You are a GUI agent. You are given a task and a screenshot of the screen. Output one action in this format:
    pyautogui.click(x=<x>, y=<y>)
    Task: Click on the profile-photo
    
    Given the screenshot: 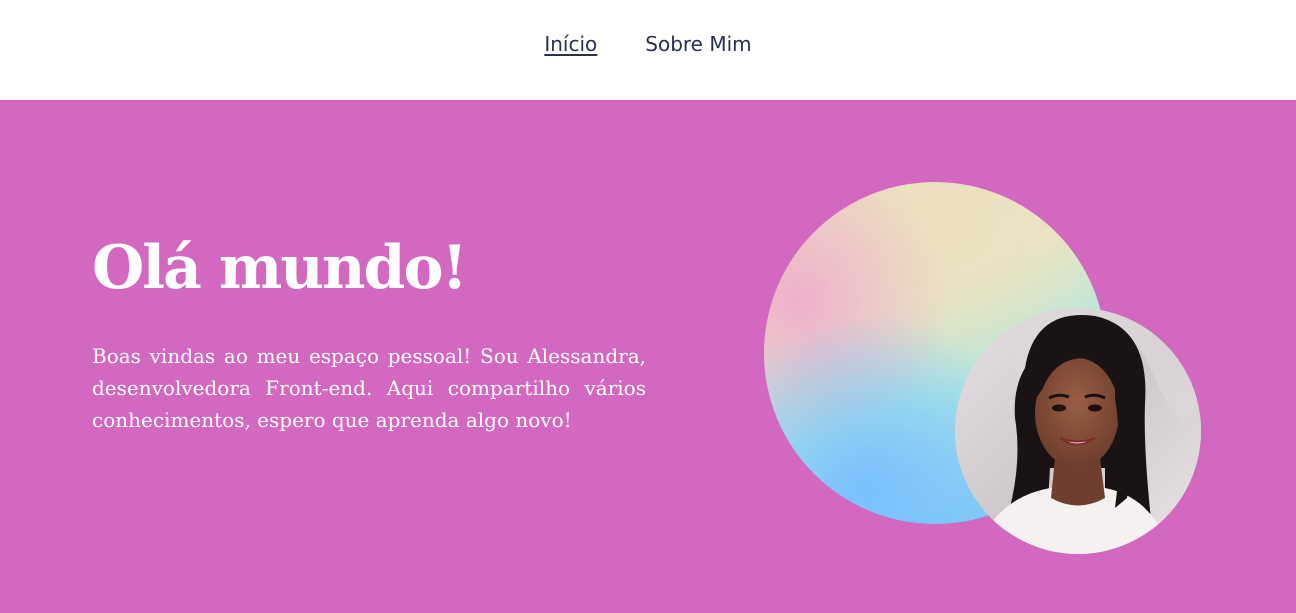 What is the action you would take?
    pyautogui.click(x=1078, y=431)
    